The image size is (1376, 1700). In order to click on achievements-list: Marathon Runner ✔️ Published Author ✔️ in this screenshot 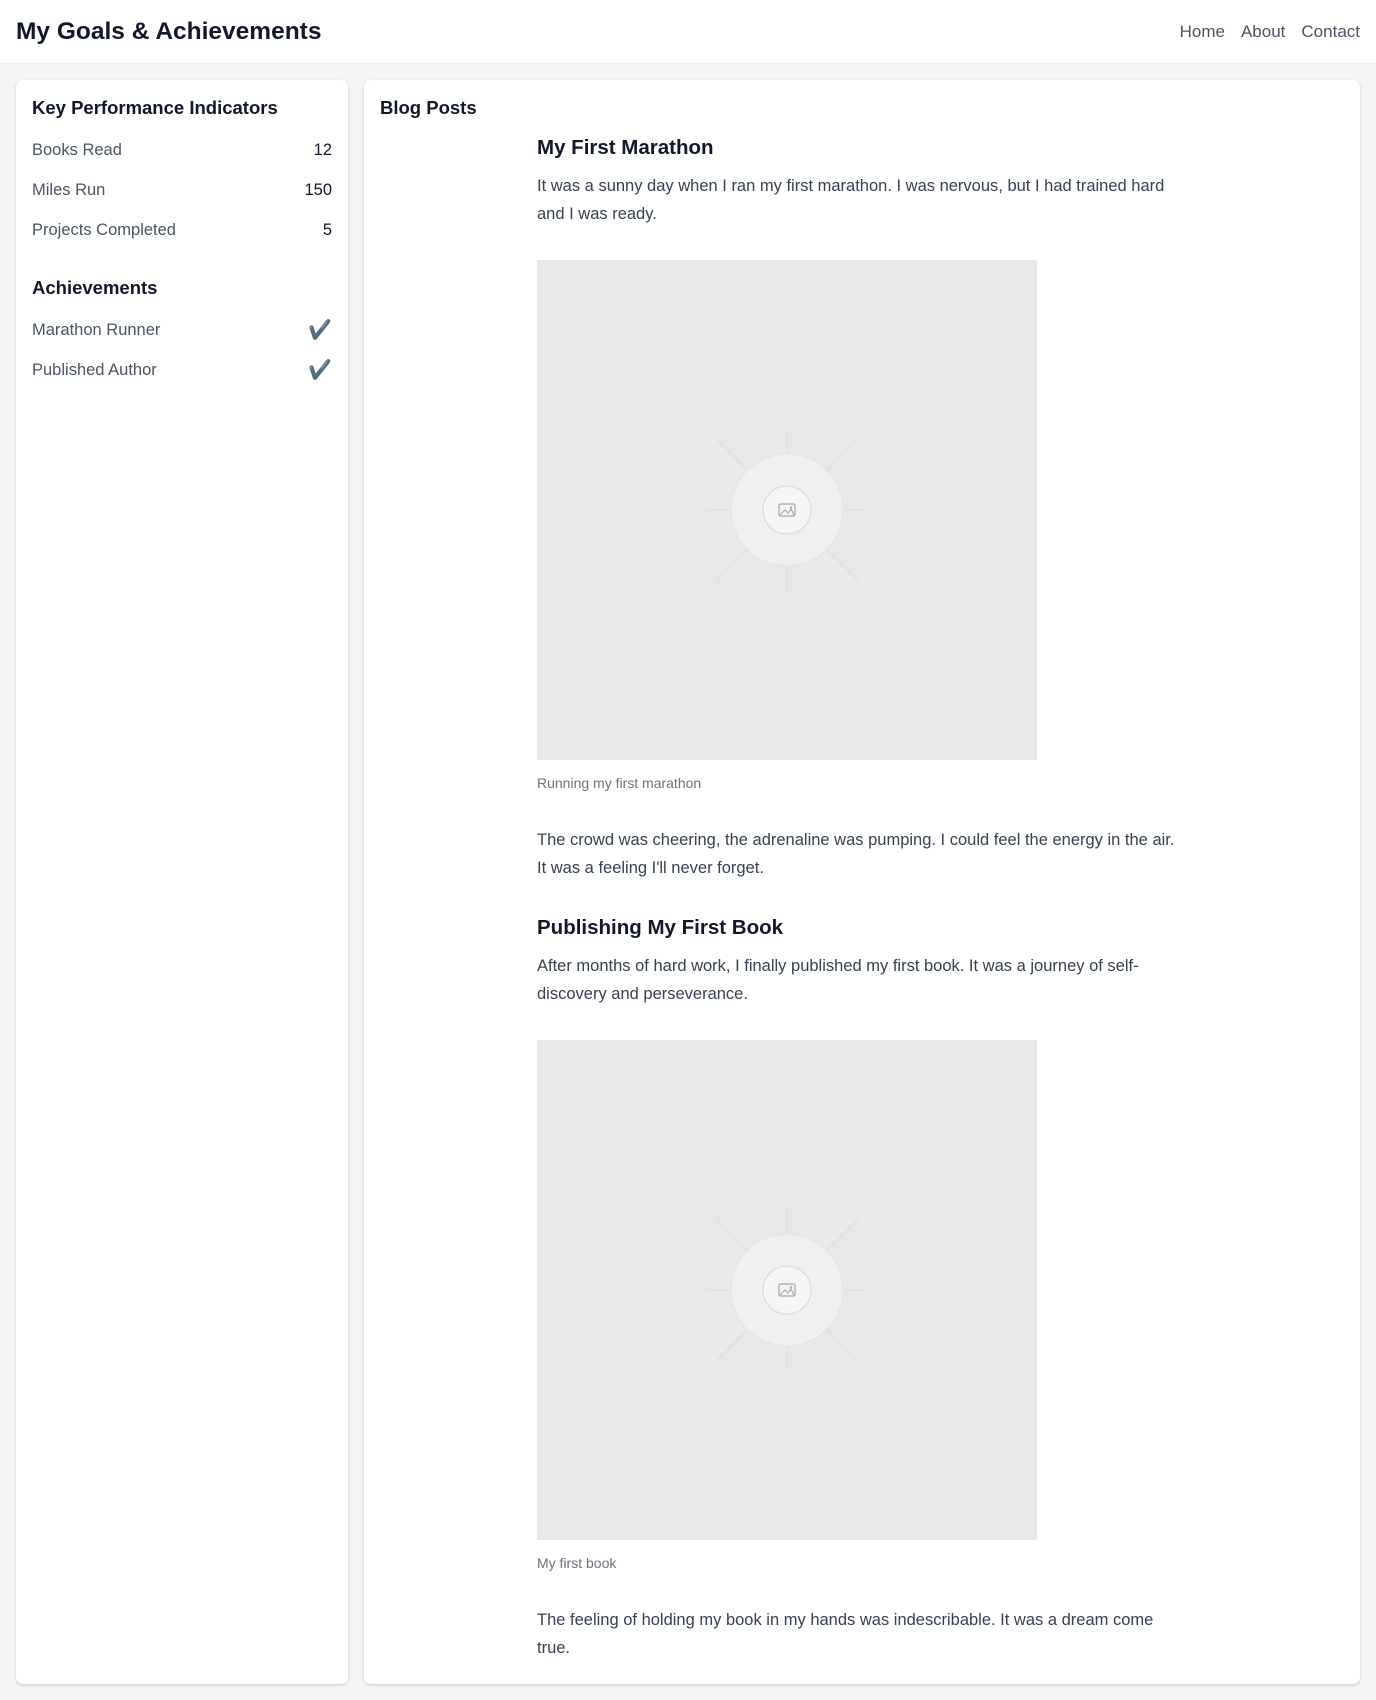, I will do `click(182, 350)`.